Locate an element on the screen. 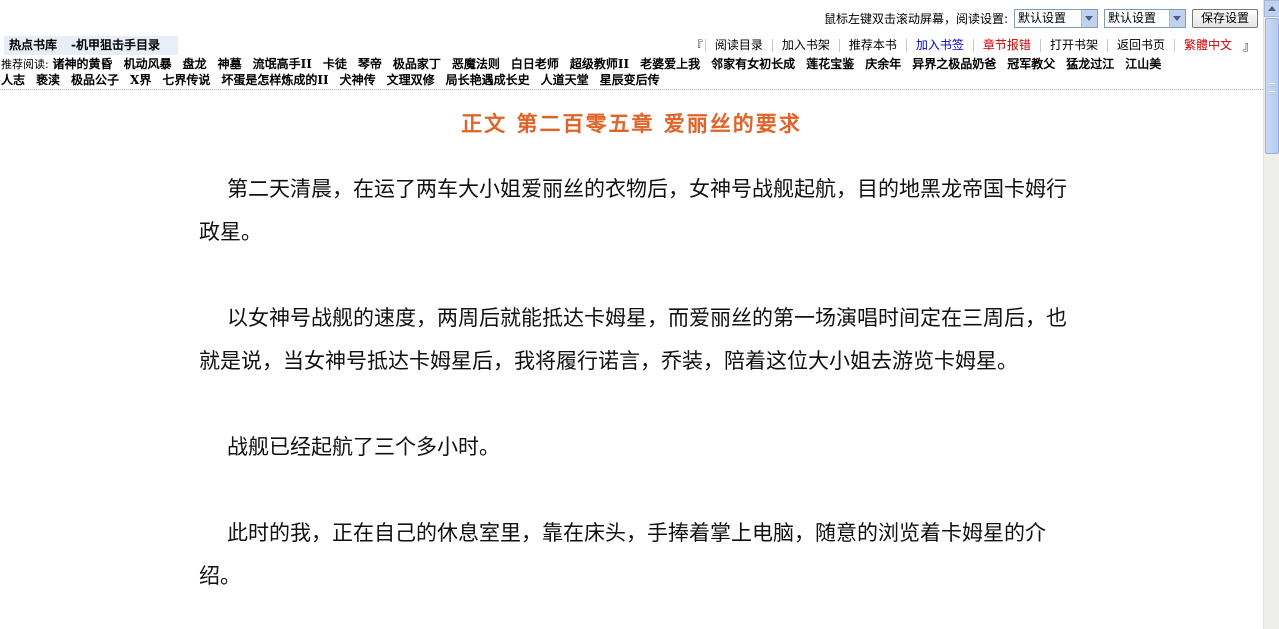  nav-link-reading-catalog: 阅读目录 is located at coordinates (738, 45).